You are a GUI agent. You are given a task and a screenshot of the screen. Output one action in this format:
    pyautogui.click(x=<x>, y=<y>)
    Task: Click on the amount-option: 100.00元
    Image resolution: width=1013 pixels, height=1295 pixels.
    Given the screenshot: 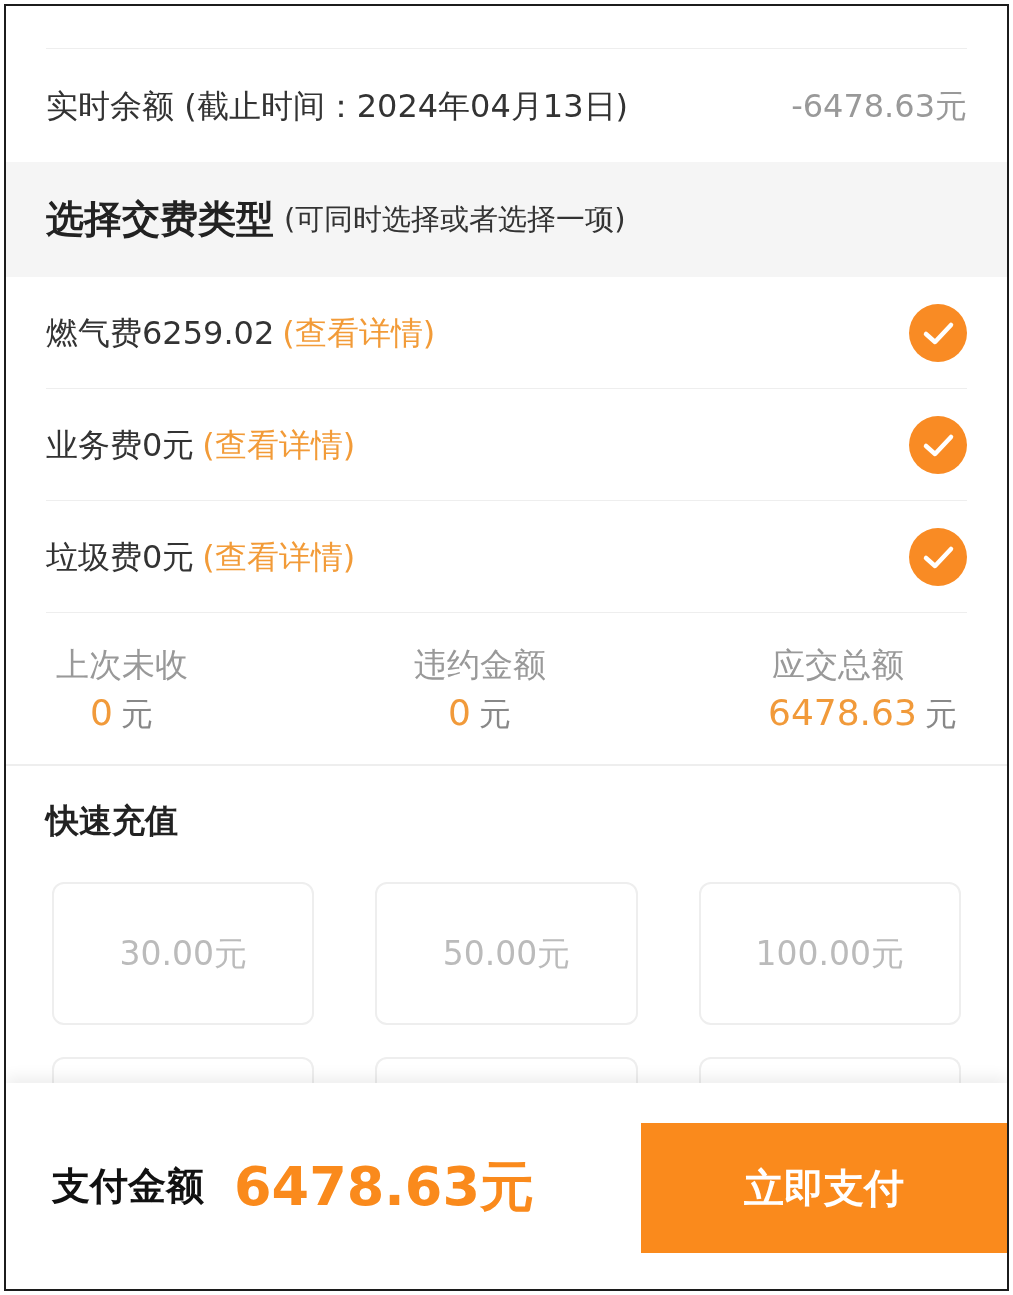 What is the action you would take?
    pyautogui.click(x=829, y=953)
    